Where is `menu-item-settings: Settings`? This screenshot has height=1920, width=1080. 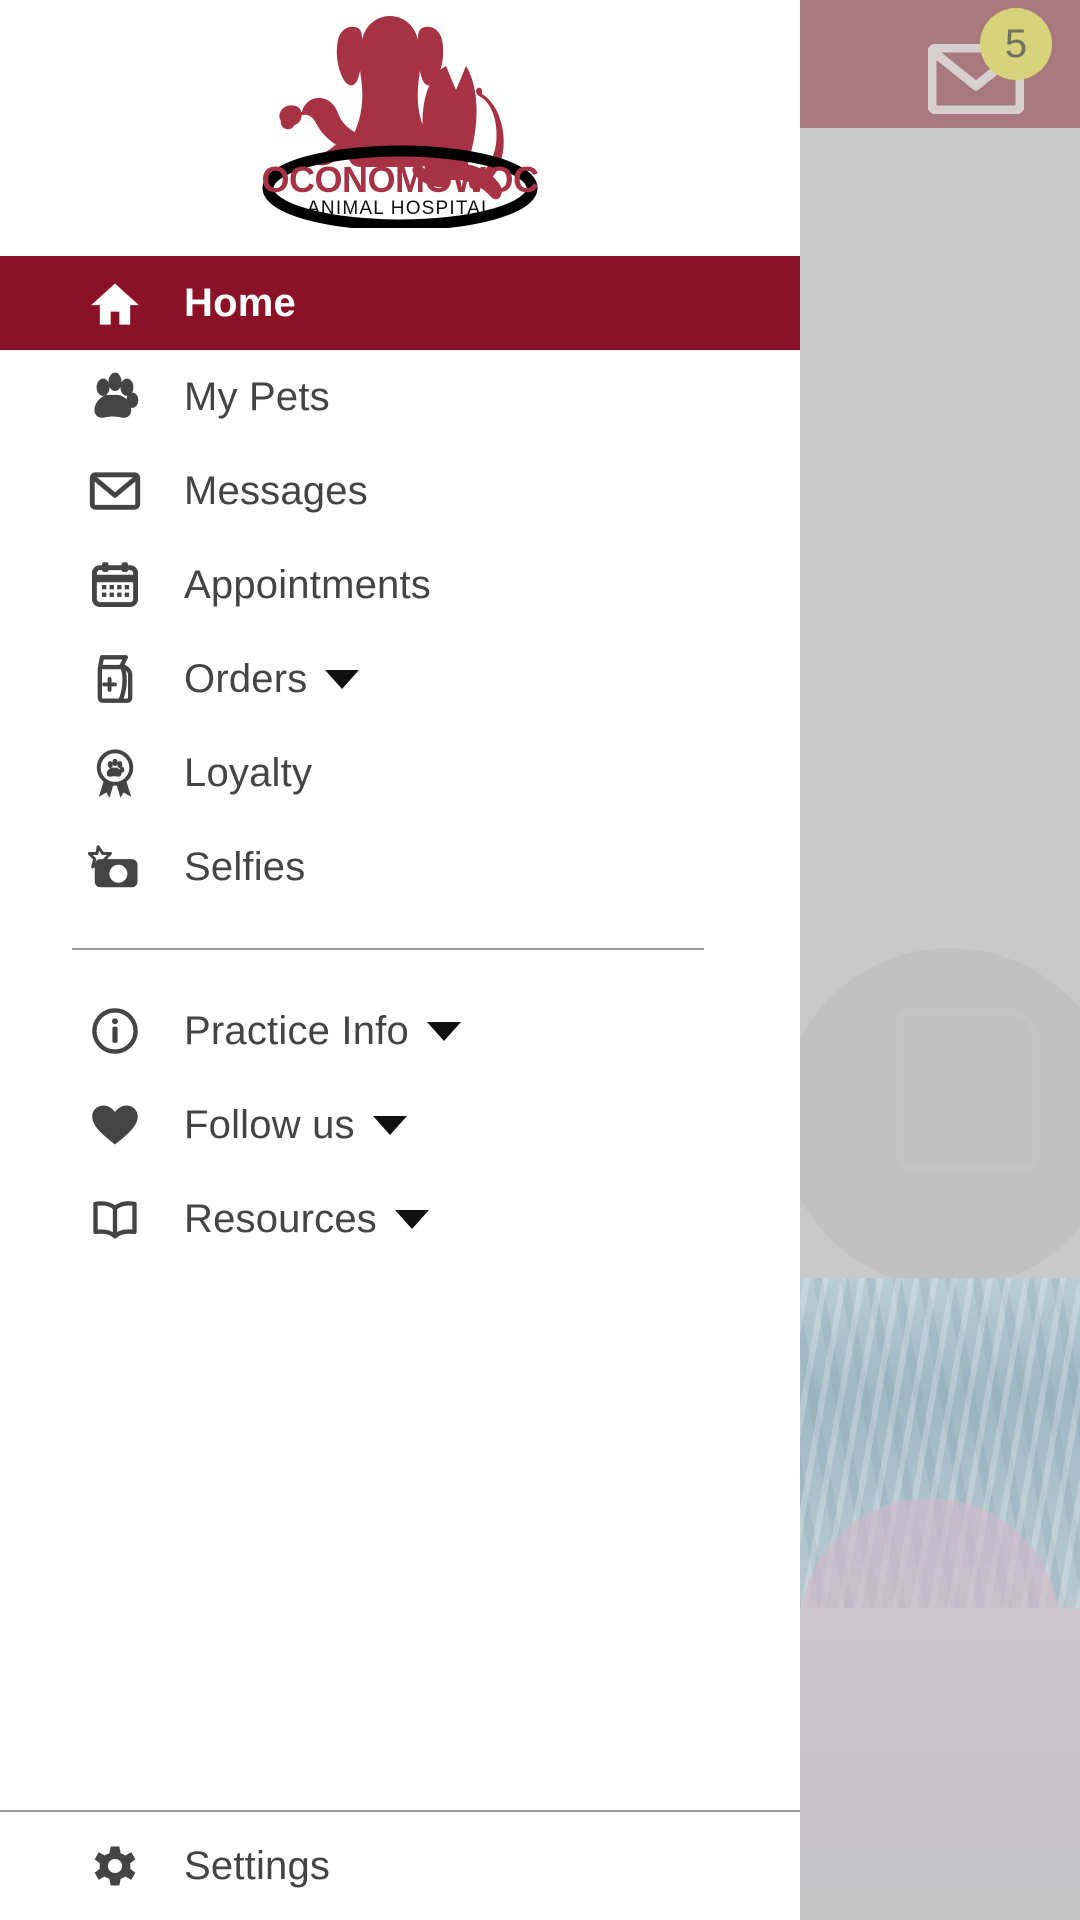 menu-item-settings: Settings is located at coordinates (400, 1866).